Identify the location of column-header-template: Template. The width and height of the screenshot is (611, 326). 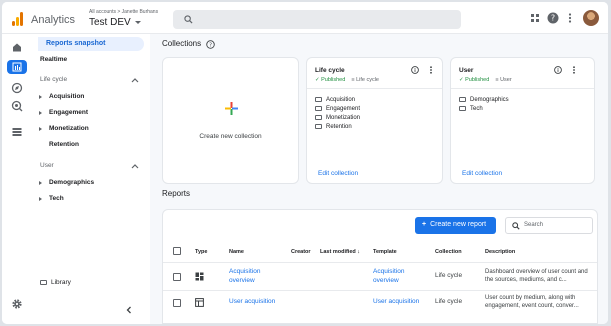
(385, 252).